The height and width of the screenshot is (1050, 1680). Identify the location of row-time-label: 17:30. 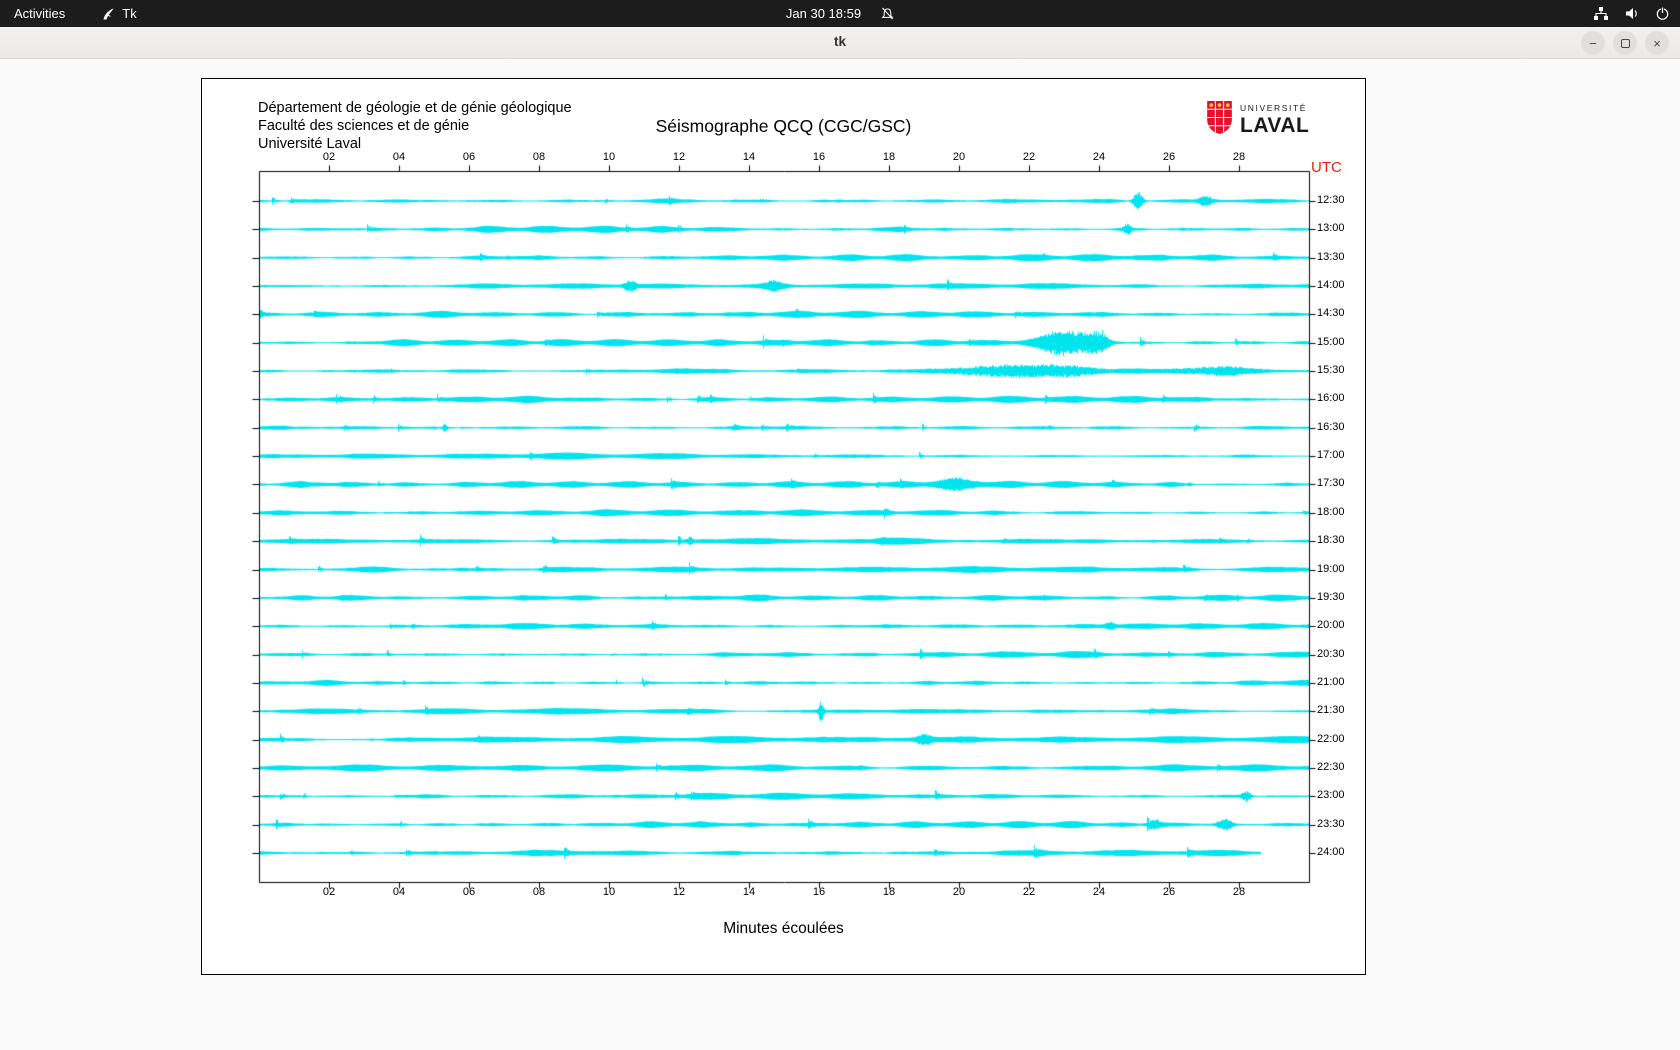
(1331, 483).